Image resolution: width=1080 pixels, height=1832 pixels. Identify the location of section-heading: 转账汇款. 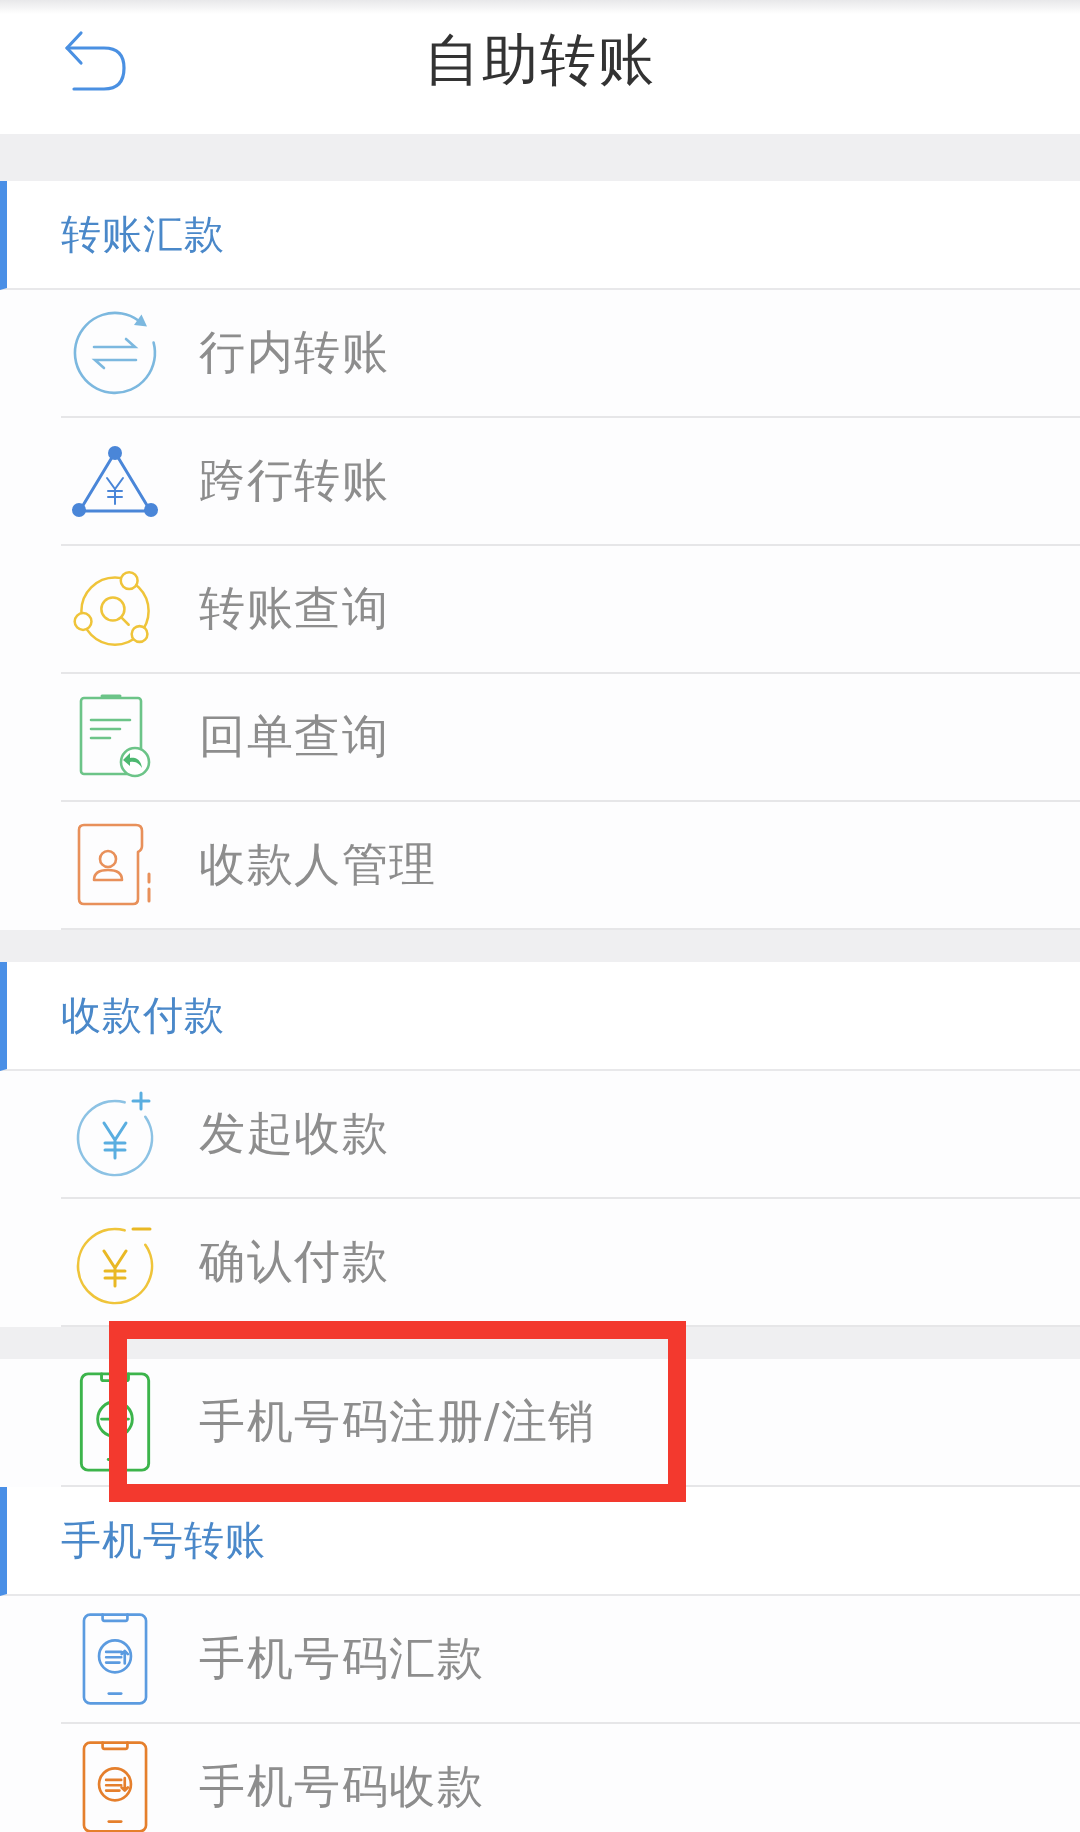
(540, 235).